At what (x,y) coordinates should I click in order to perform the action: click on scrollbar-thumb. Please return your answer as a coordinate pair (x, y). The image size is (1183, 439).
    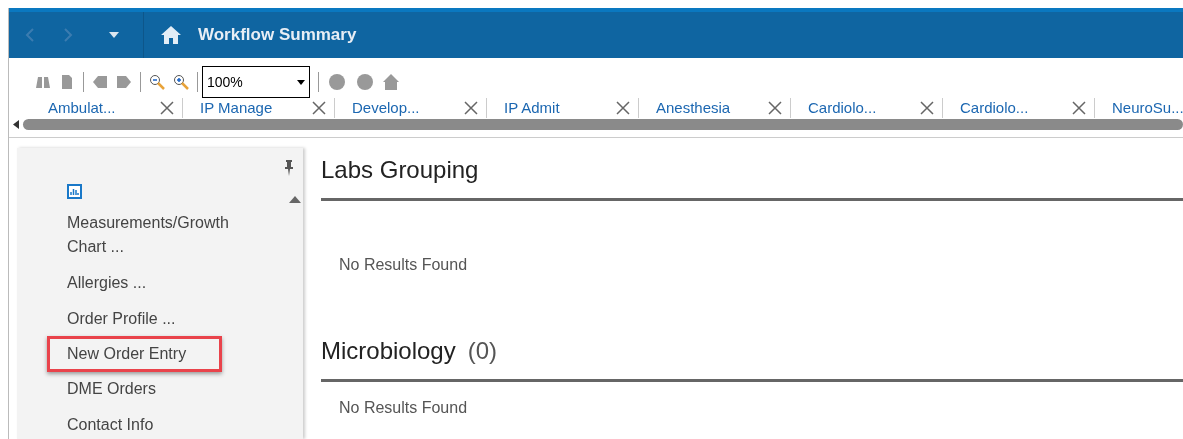
    Looking at the image, I should click on (603, 124).